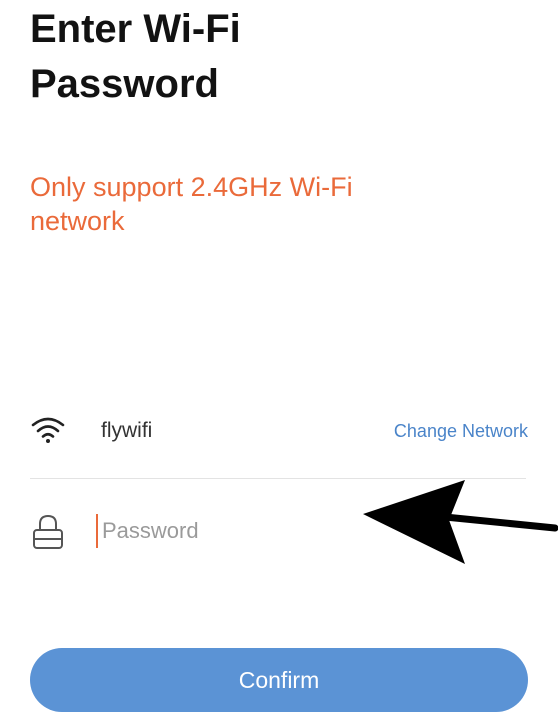 This screenshot has width=558, height=712. What do you see at coordinates (135, 29) in the screenshot?
I see `page-title-line-1: Enter Wi-Fi` at bounding box center [135, 29].